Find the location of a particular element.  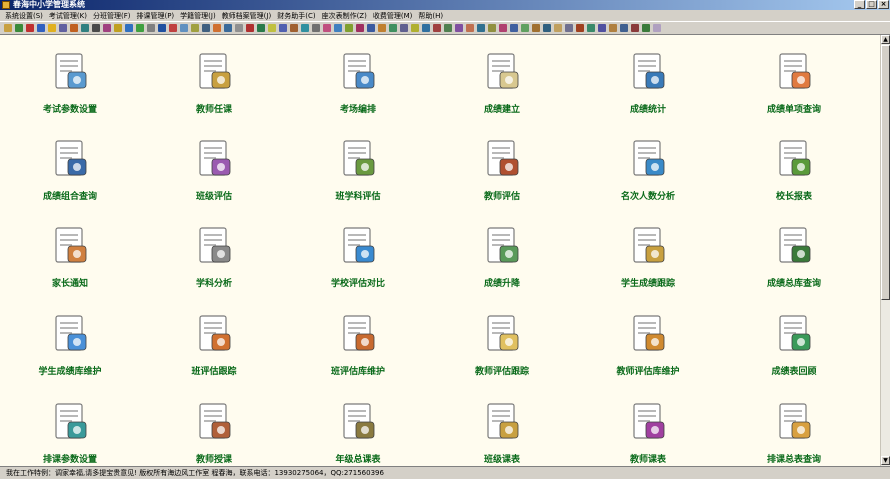

tile-school-compare: 学校评估对比 is located at coordinates (358, 255).